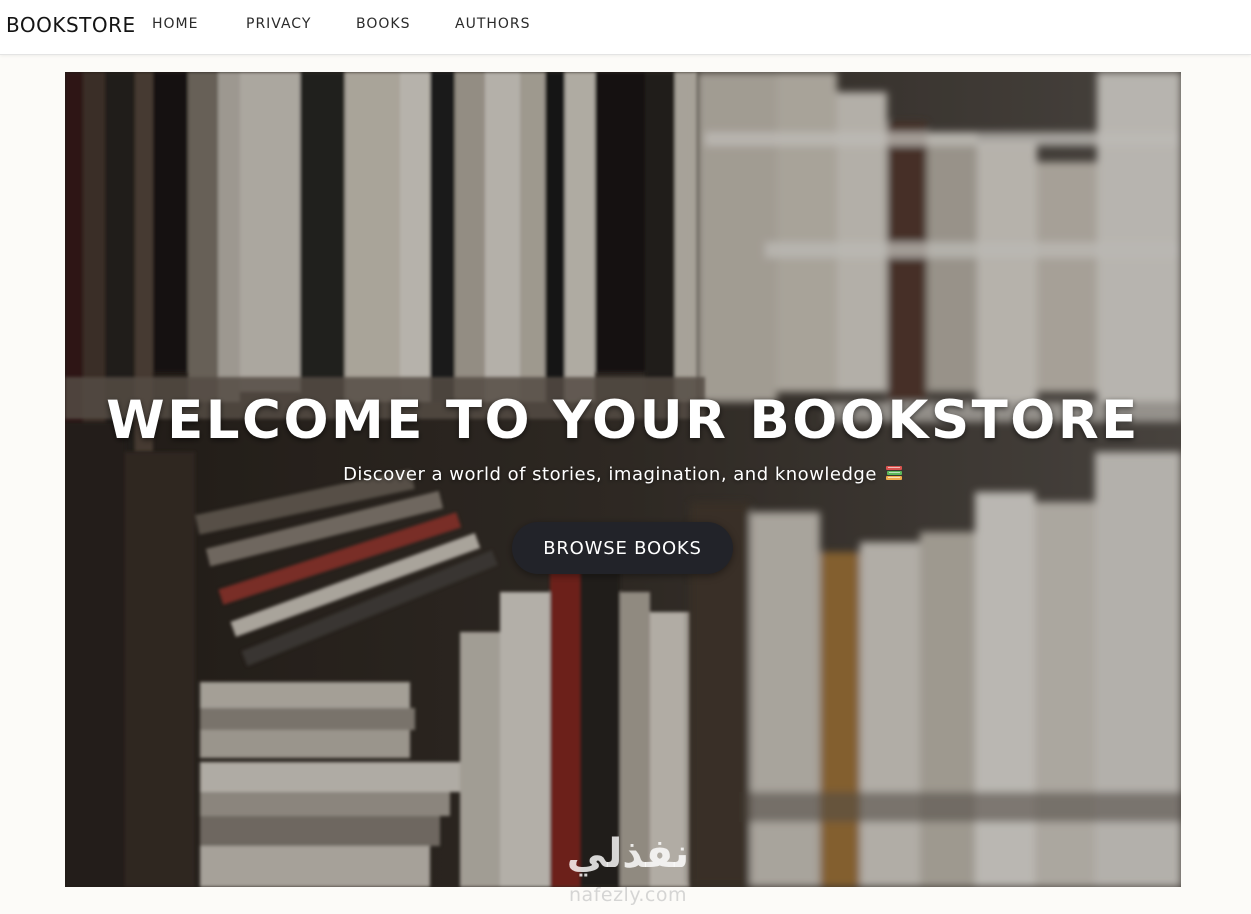 The height and width of the screenshot is (914, 1251). I want to click on hero-title: WELCOME TO YOUR BOOKSTORE, so click(623, 420).